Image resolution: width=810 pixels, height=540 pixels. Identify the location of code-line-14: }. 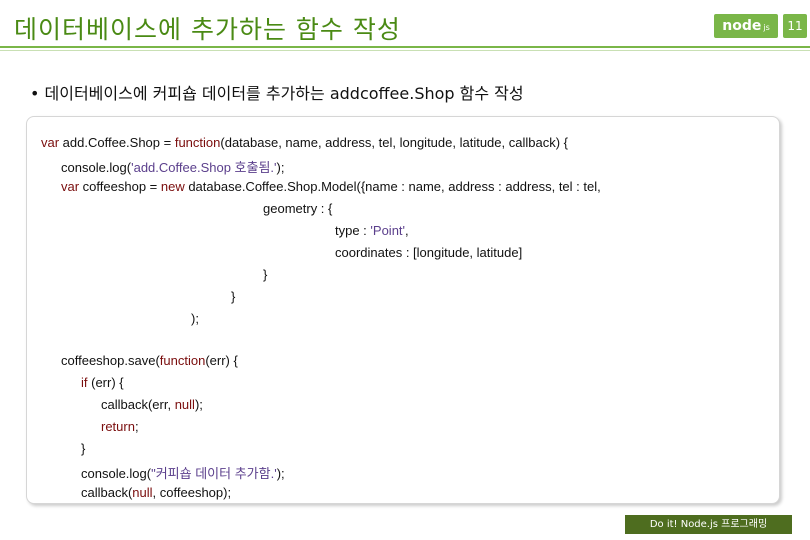
(83, 448).